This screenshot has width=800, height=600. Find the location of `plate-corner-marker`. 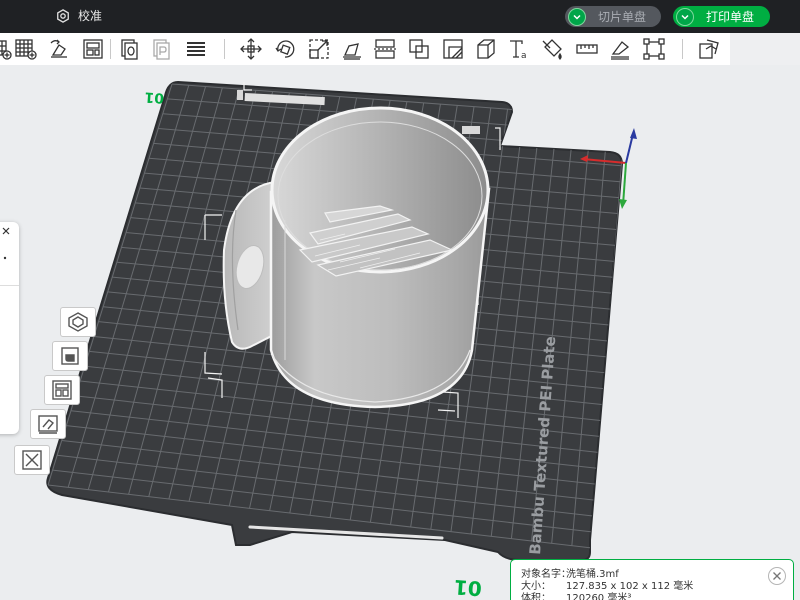

plate-corner-marker is located at coordinates (240, 95).